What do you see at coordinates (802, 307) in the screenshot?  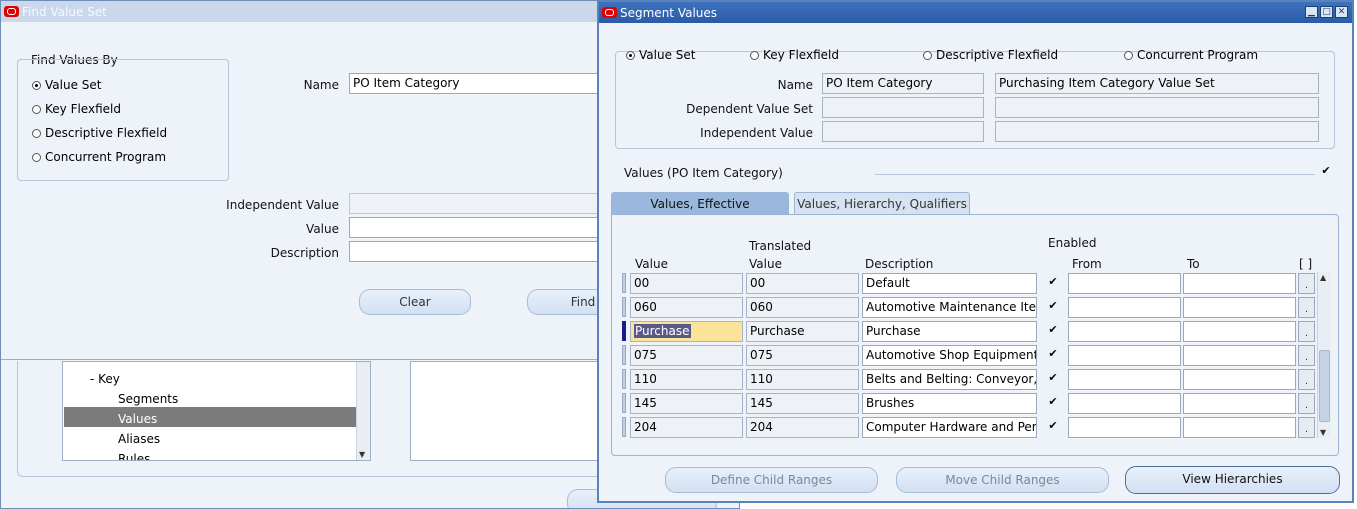 I see `translated-value-cell: 060` at bounding box center [802, 307].